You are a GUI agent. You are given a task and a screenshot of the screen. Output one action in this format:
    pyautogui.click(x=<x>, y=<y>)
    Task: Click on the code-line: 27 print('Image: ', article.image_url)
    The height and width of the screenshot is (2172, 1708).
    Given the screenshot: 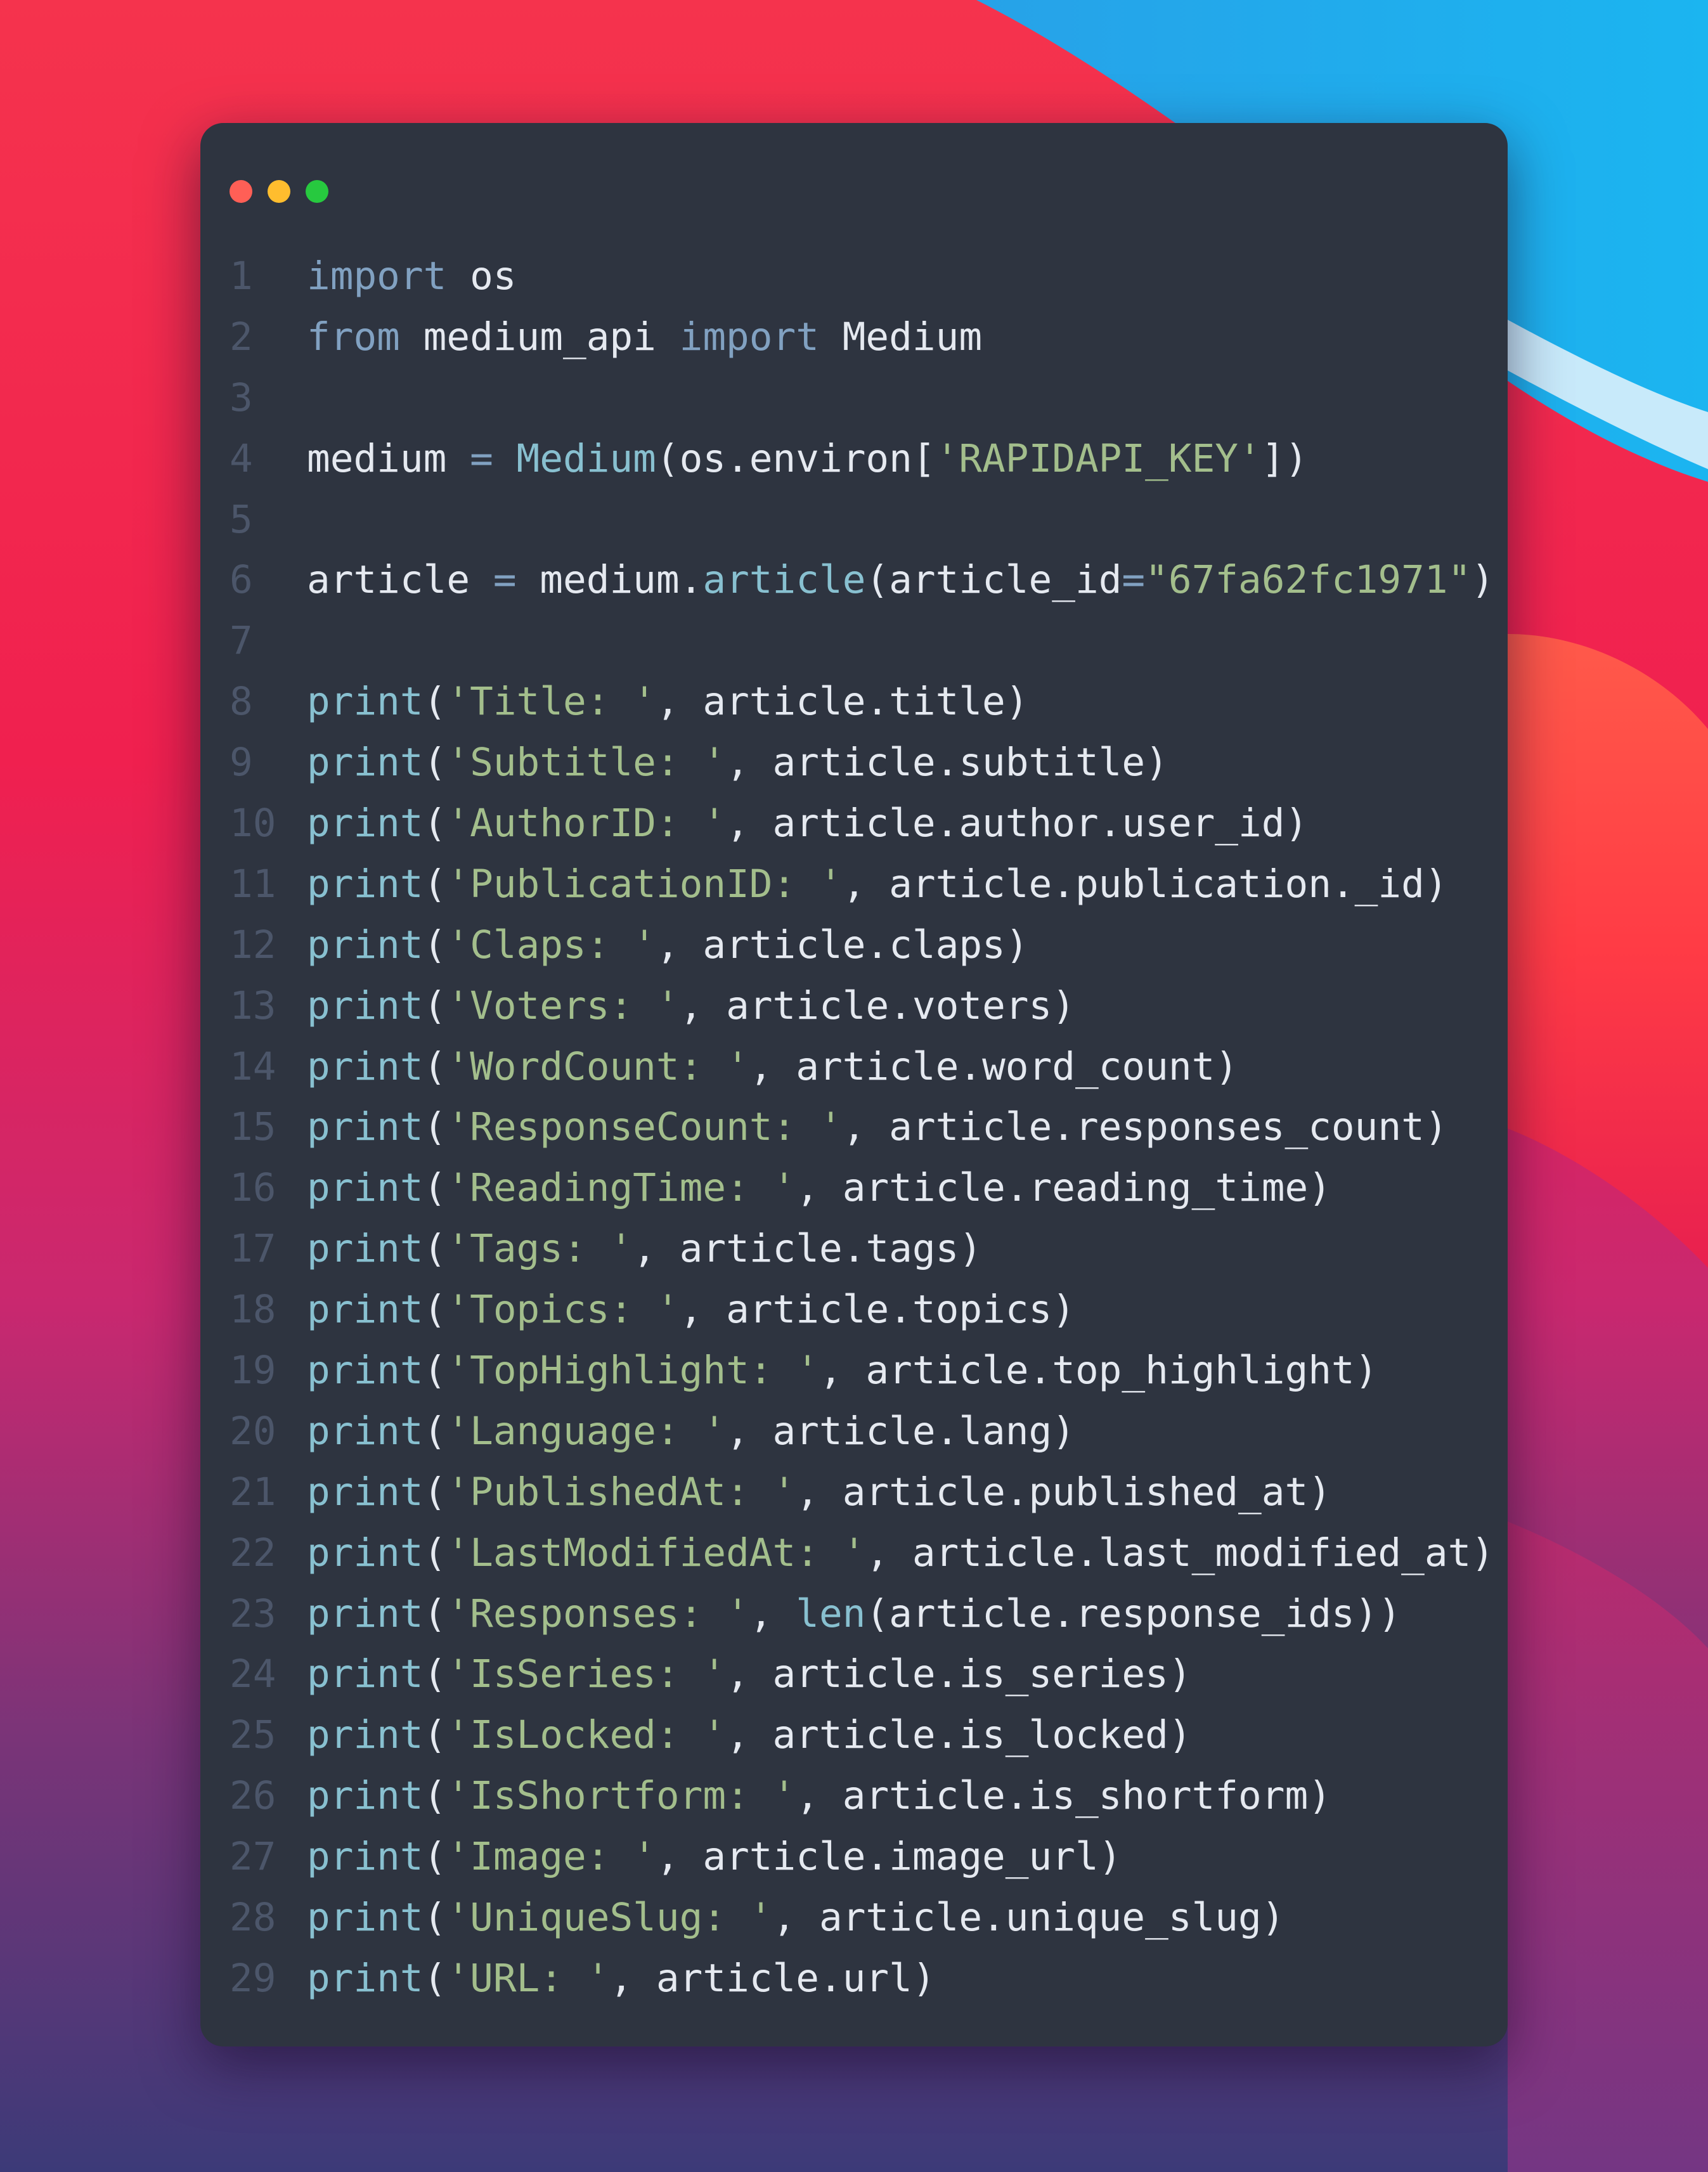 What is the action you would take?
    pyautogui.click(x=854, y=1857)
    